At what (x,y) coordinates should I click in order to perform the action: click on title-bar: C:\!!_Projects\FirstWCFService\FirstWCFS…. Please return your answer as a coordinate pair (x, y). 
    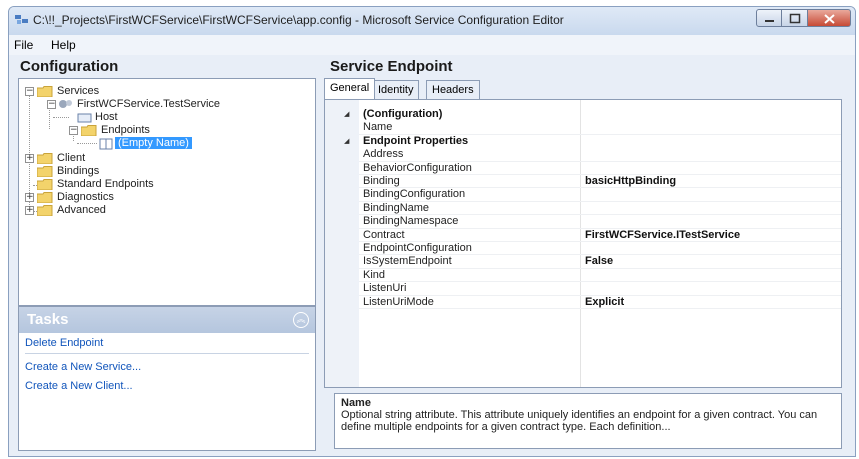
    Looking at the image, I should click on (432, 21).